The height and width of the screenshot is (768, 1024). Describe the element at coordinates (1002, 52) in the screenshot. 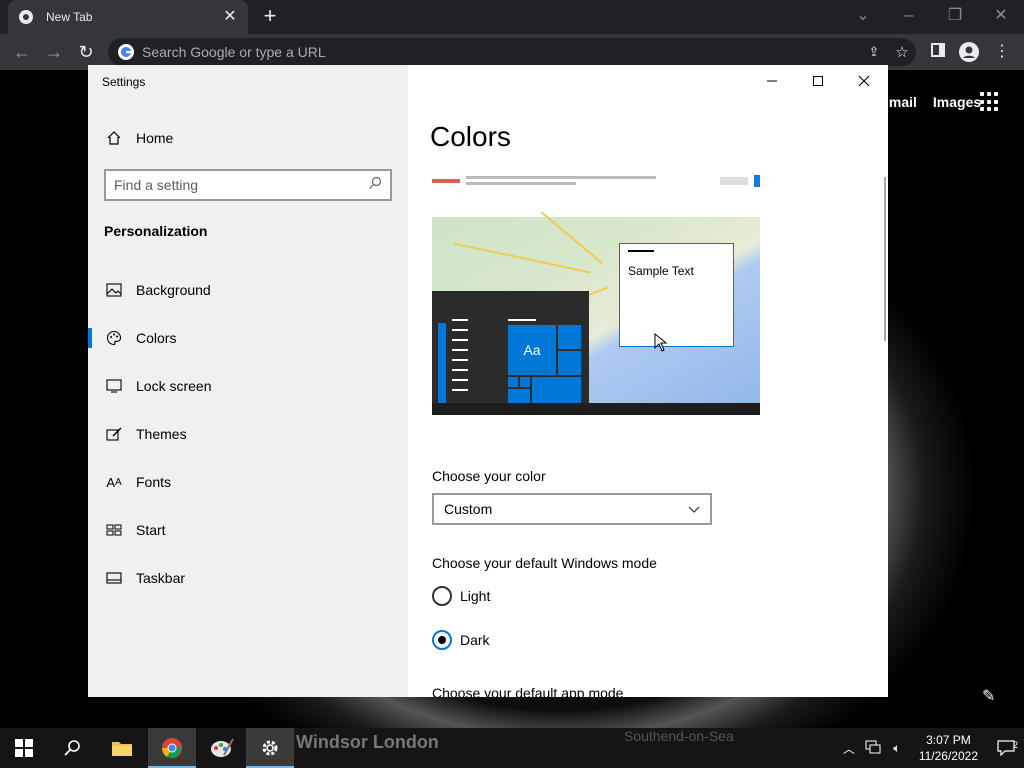

I see `chrome-menu-icon: ⋮` at that location.